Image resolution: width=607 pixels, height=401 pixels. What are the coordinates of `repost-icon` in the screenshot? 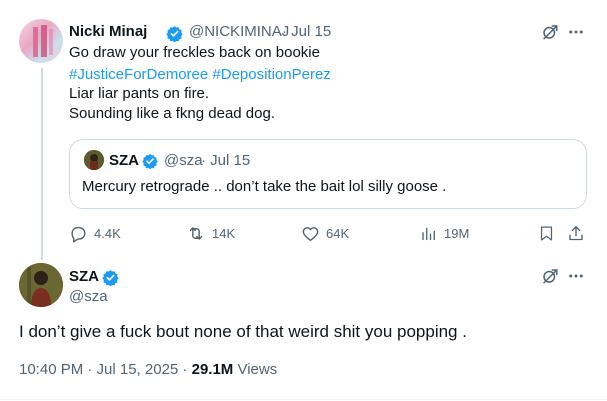 It's located at (196, 233).